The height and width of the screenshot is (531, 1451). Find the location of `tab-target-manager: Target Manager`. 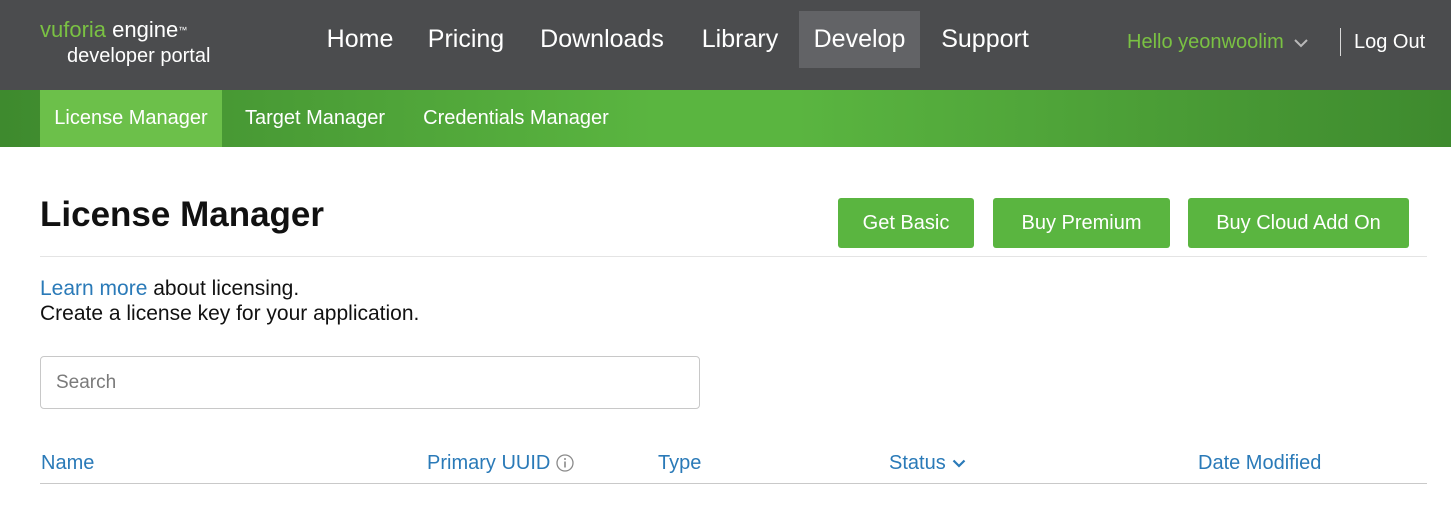

tab-target-manager: Target Manager is located at coordinates (315, 118).